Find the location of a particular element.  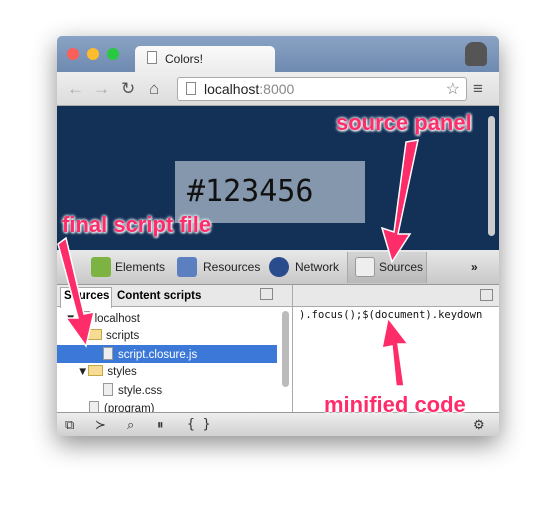

more-panels-button: » is located at coordinates (474, 267).